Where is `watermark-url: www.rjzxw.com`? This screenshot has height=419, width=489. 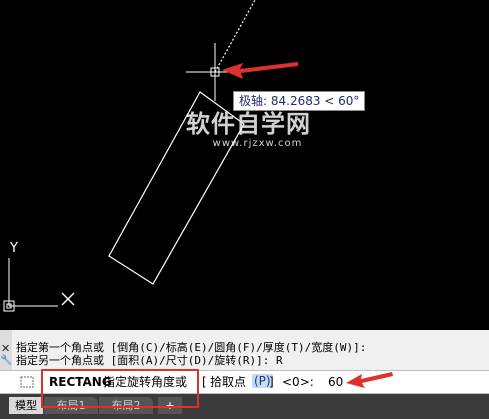
watermark-url: www.rjzxw.com is located at coordinates (257, 143).